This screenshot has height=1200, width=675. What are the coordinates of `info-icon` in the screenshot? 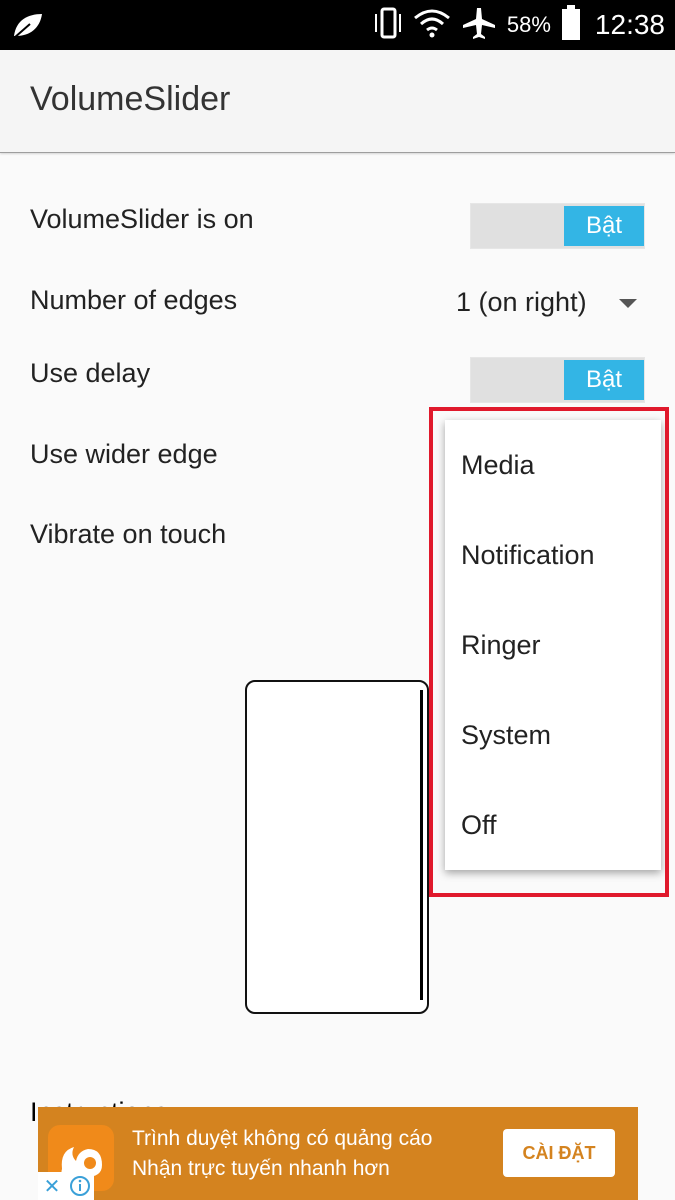 It's located at (80, 1186).